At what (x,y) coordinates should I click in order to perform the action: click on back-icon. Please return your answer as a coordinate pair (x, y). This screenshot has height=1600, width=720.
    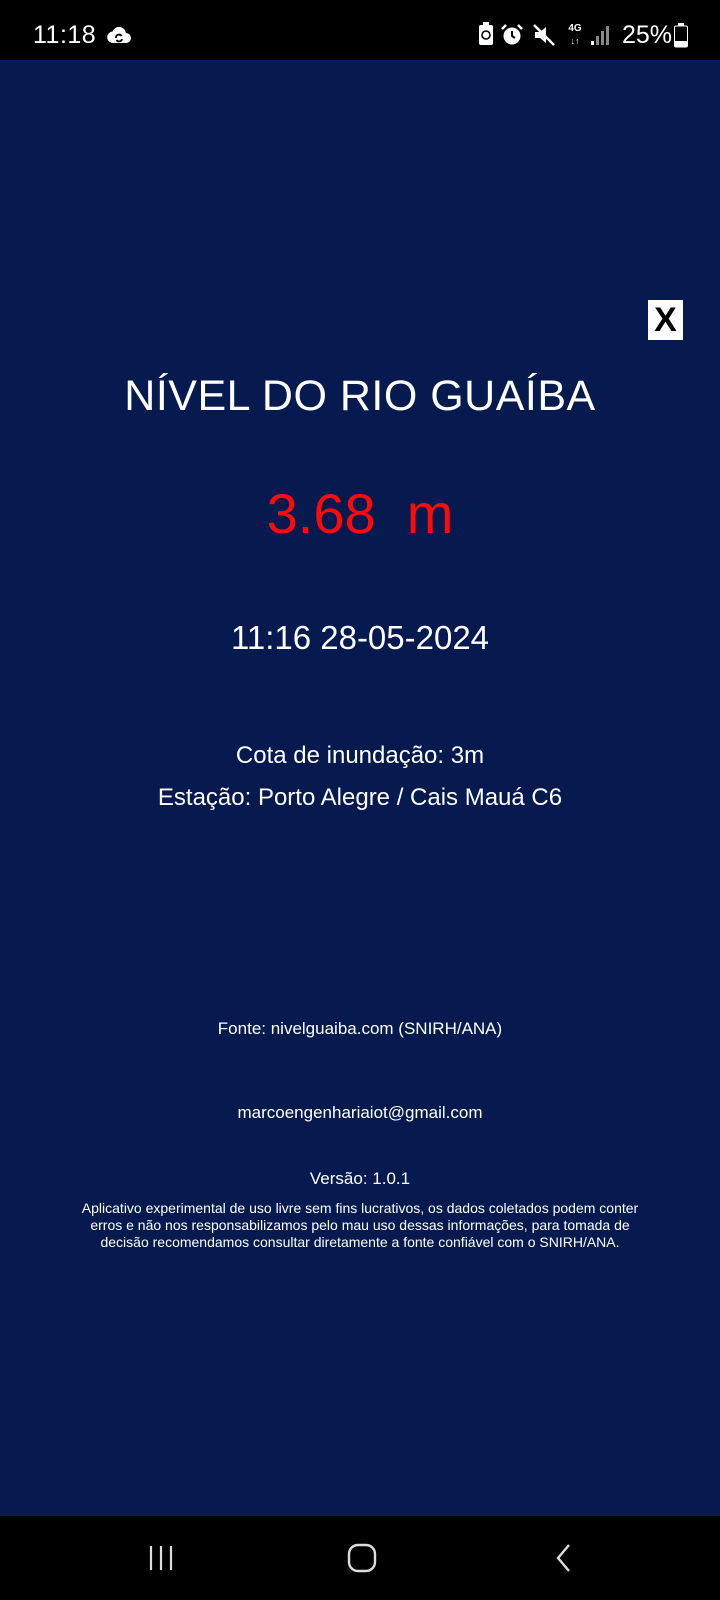
    Looking at the image, I should click on (564, 1558).